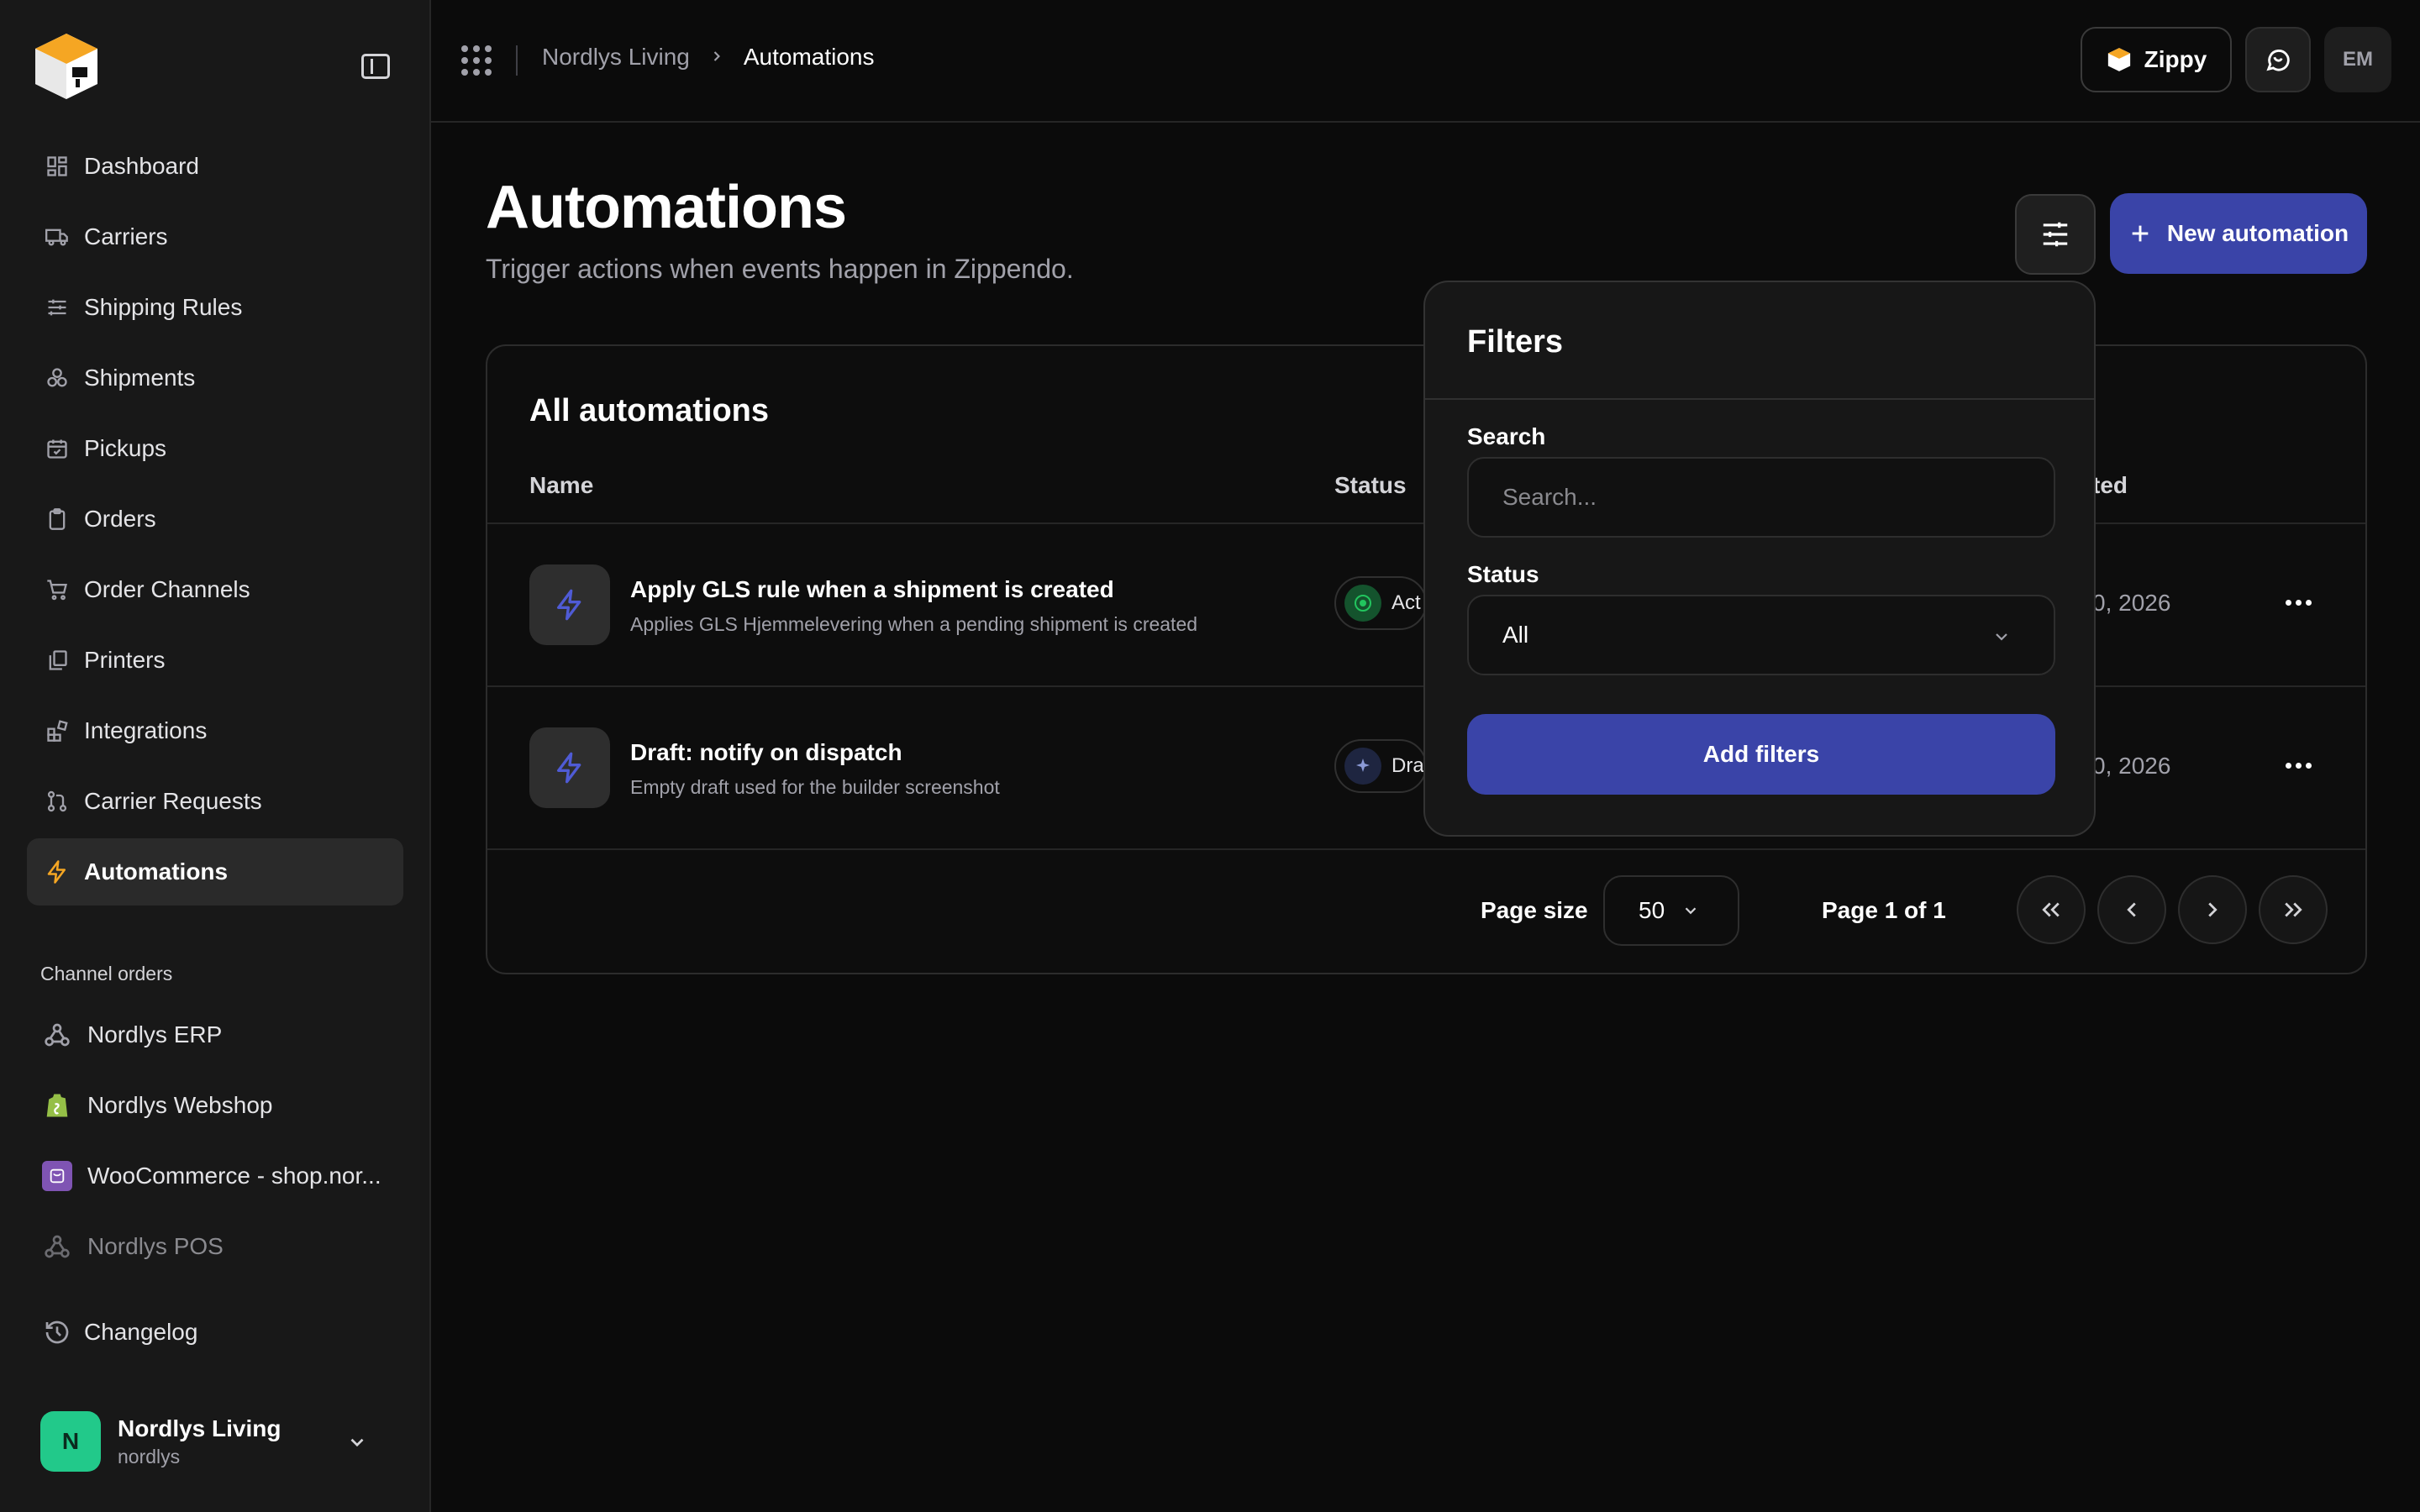 The width and height of the screenshot is (2420, 1512). I want to click on breadcrumb: Nordlys Living Automations, so click(708, 57).